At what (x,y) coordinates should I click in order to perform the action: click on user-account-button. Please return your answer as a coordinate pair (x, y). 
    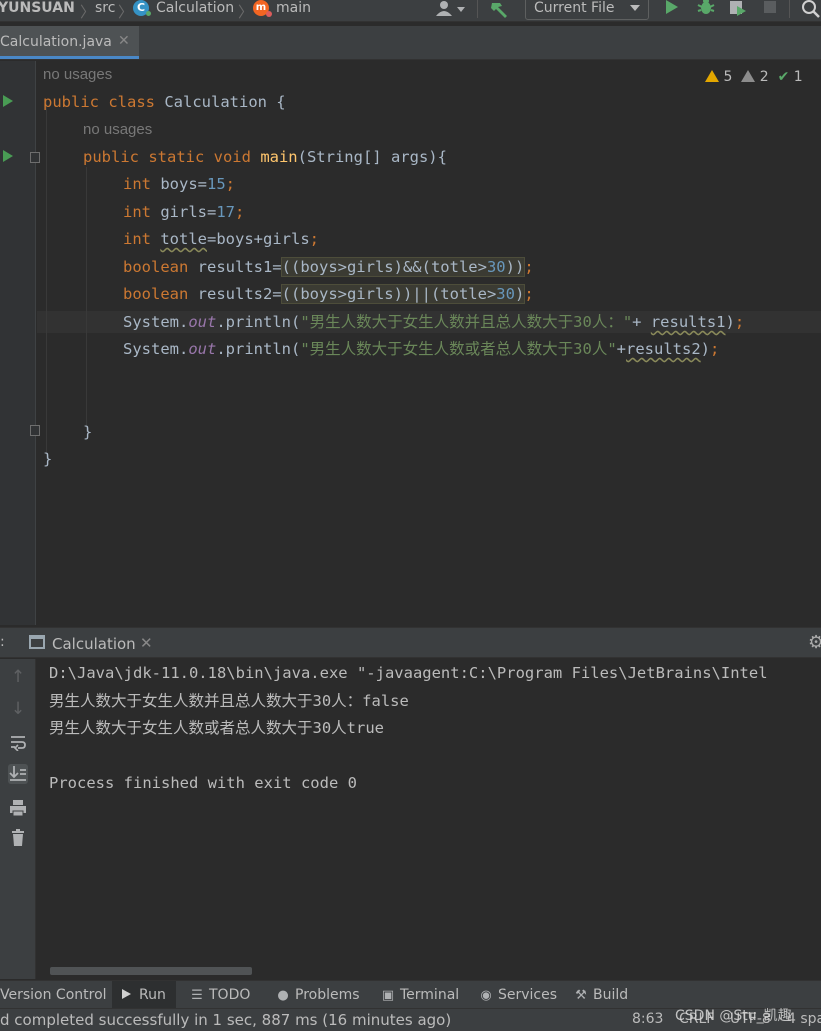
    Looking at the image, I should click on (452, 9).